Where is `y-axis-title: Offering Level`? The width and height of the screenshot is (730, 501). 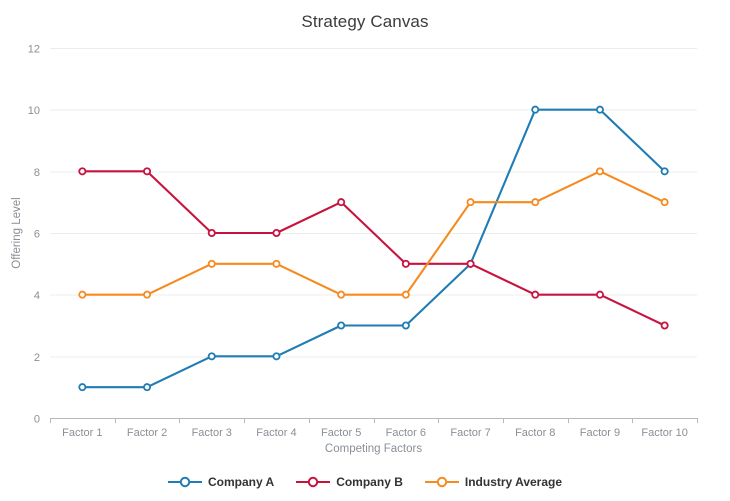
y-axis-title: Offering Level is located at coordinates (17, 232).